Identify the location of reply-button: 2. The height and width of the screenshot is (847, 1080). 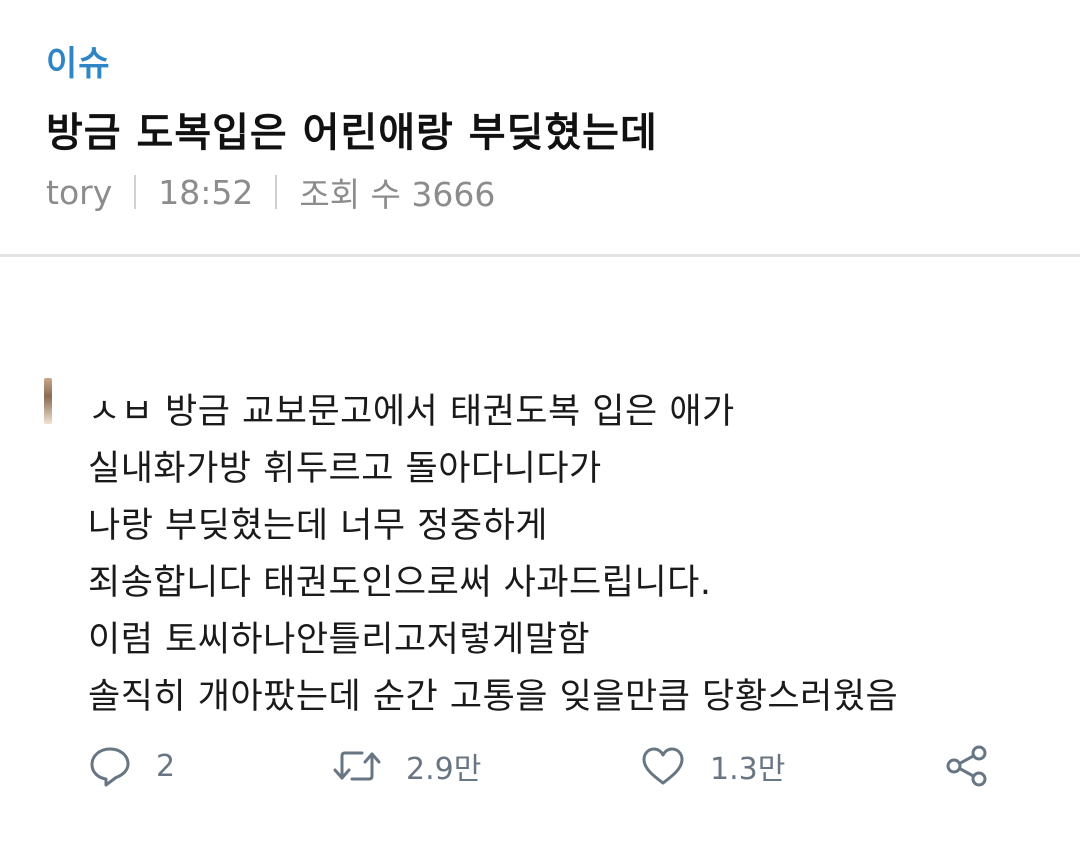
(131, 766).